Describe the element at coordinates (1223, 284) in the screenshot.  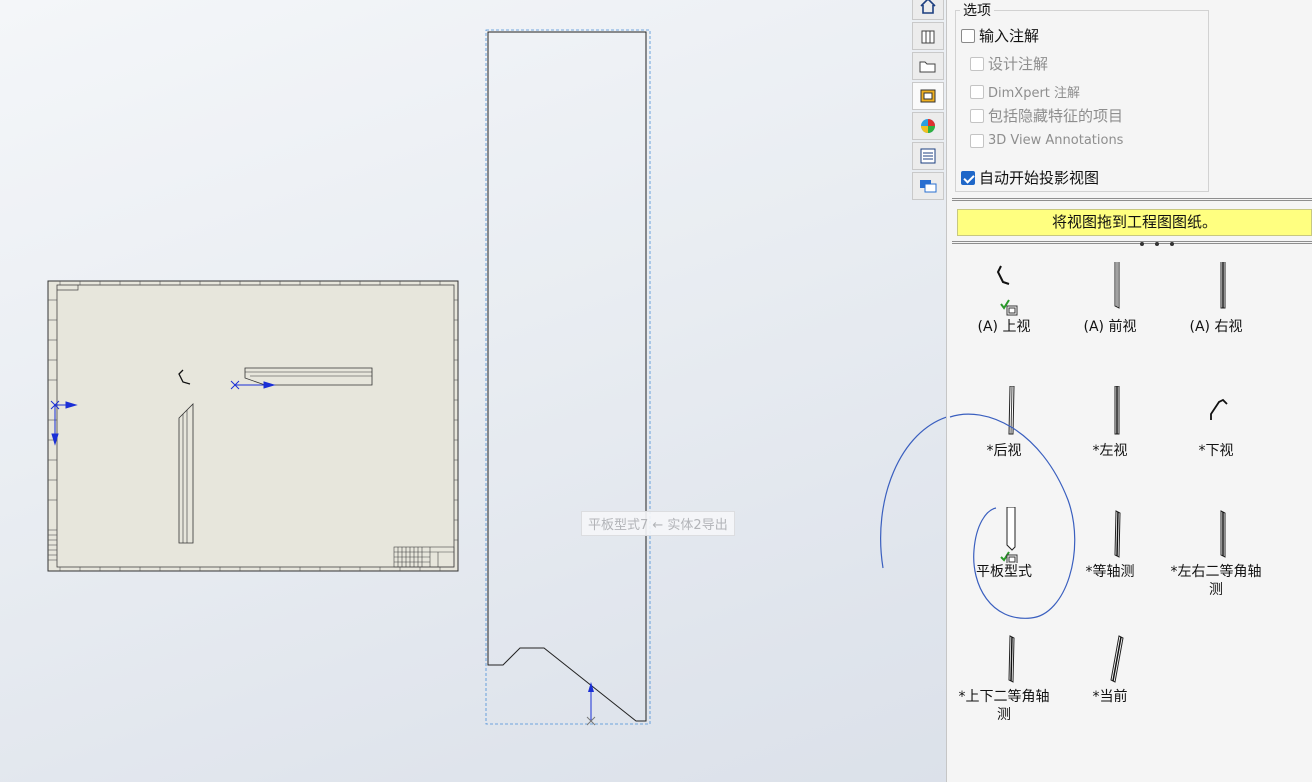
I see `right-view-icon` at that location.